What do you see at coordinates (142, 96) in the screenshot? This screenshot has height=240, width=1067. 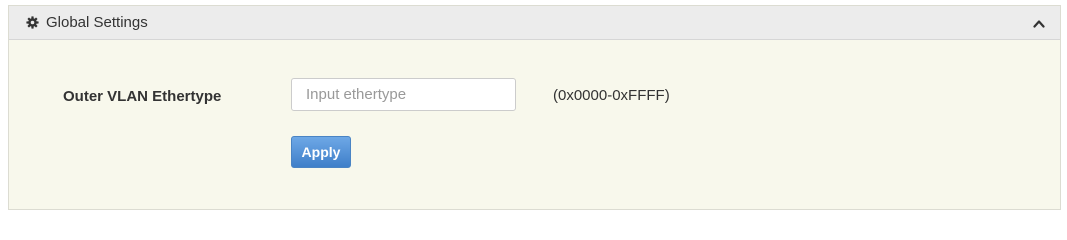 I see `outer-vlan-ethertype-label: Outer VLAN Ethertype` at bounding box center [142, 96].